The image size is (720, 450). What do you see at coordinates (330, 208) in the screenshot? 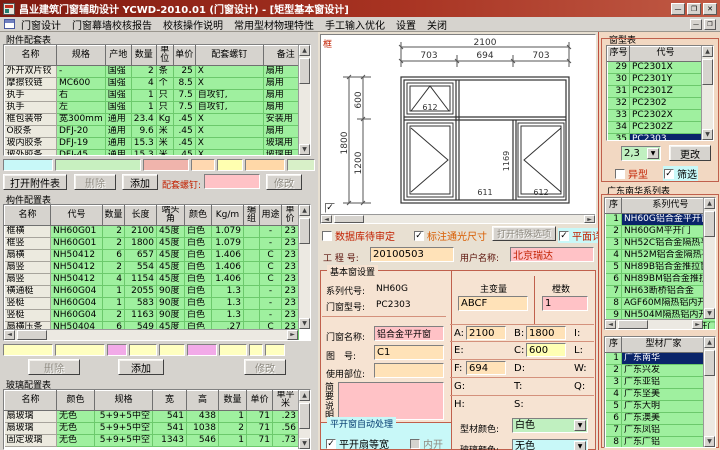
I see `drawing-option-checkbox: ✓` at bounding box center [330, 208].